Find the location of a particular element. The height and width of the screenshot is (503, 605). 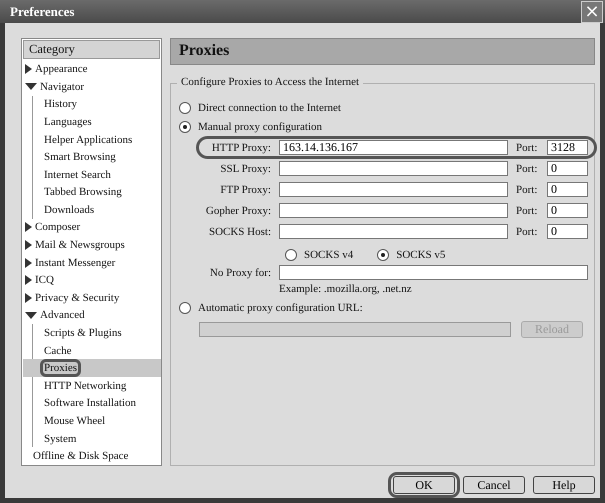

input-field: 3128 is located at coordinates (567, 148).